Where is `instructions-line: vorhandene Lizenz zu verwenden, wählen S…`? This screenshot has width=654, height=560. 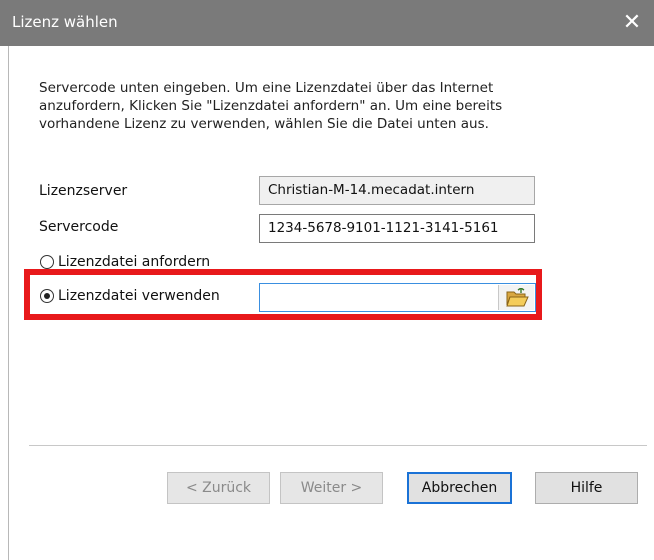 instructions-line: vorhandene Lizenz zu verwenden, wählen S… is located at coordinates (264, 124).